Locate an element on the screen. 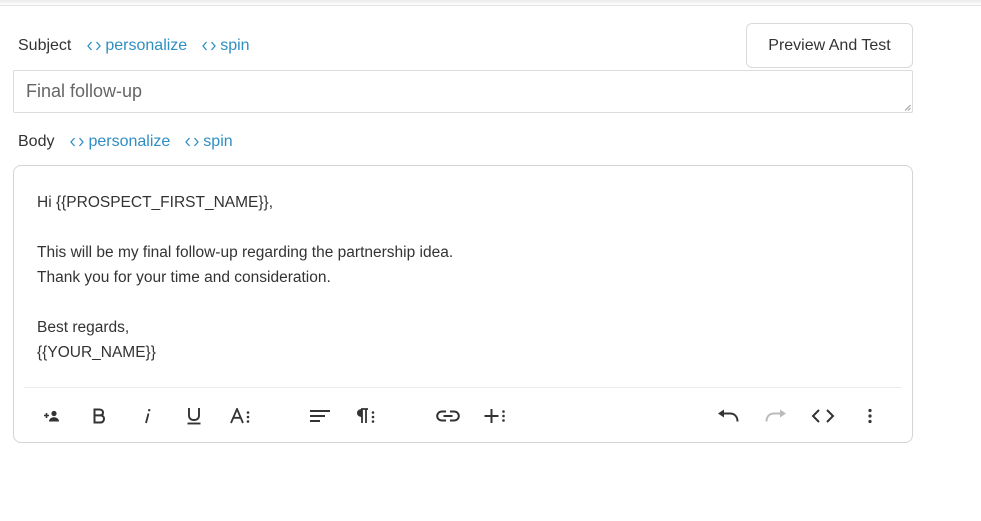 The width and height of the screenshot is (981, 521). preview-and-test-button: Preview And Test is located at coordinates (829, 45).